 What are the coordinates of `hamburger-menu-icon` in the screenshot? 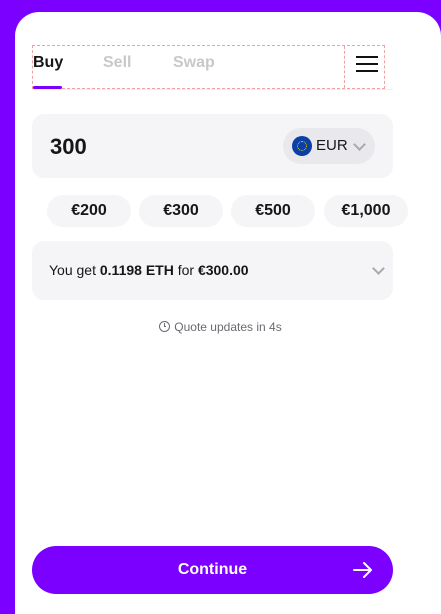 It's located at (367, 64).